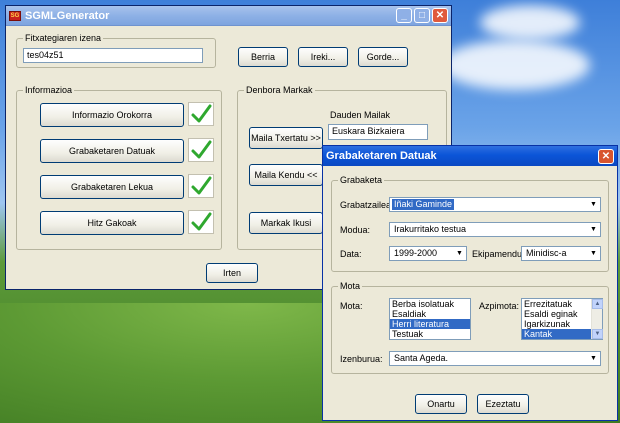 This screenshot has width=620, height=423. Describe the element at coordinates (112, 223) in the screenshot. I see `keywords-button: Hitz Gakoak` at that location.